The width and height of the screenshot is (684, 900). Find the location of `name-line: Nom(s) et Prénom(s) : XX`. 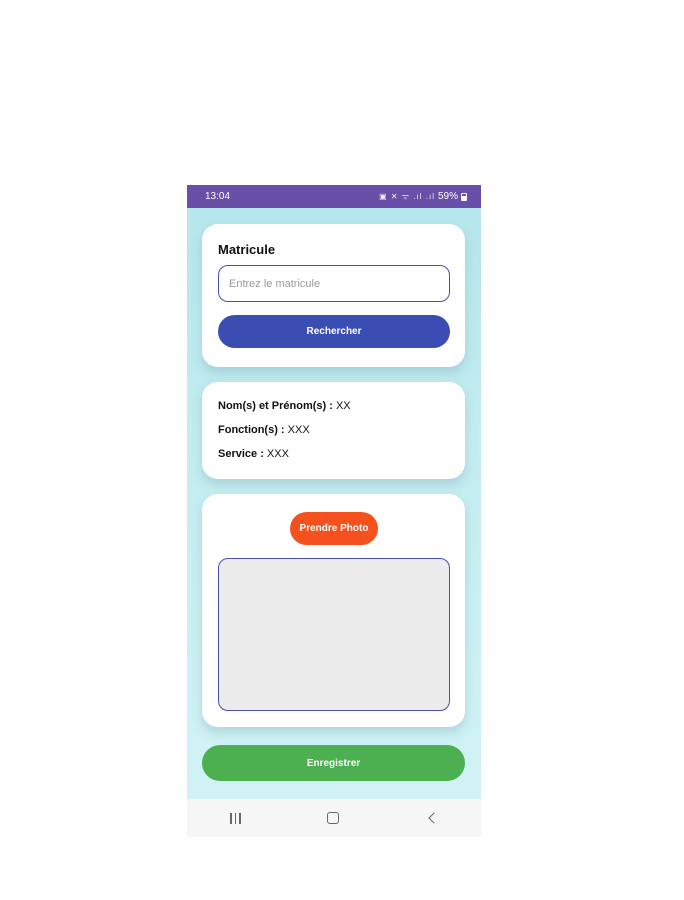

name-line: Nom(s) et Prénom(s) : XX is located at coordinates (284, 406).